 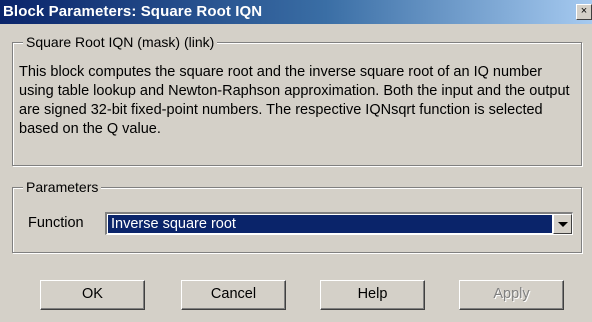 What do you see at coordinates (372, 295) in the screenshot?
I see `help-button: Help` at bounding box center [372, 295].